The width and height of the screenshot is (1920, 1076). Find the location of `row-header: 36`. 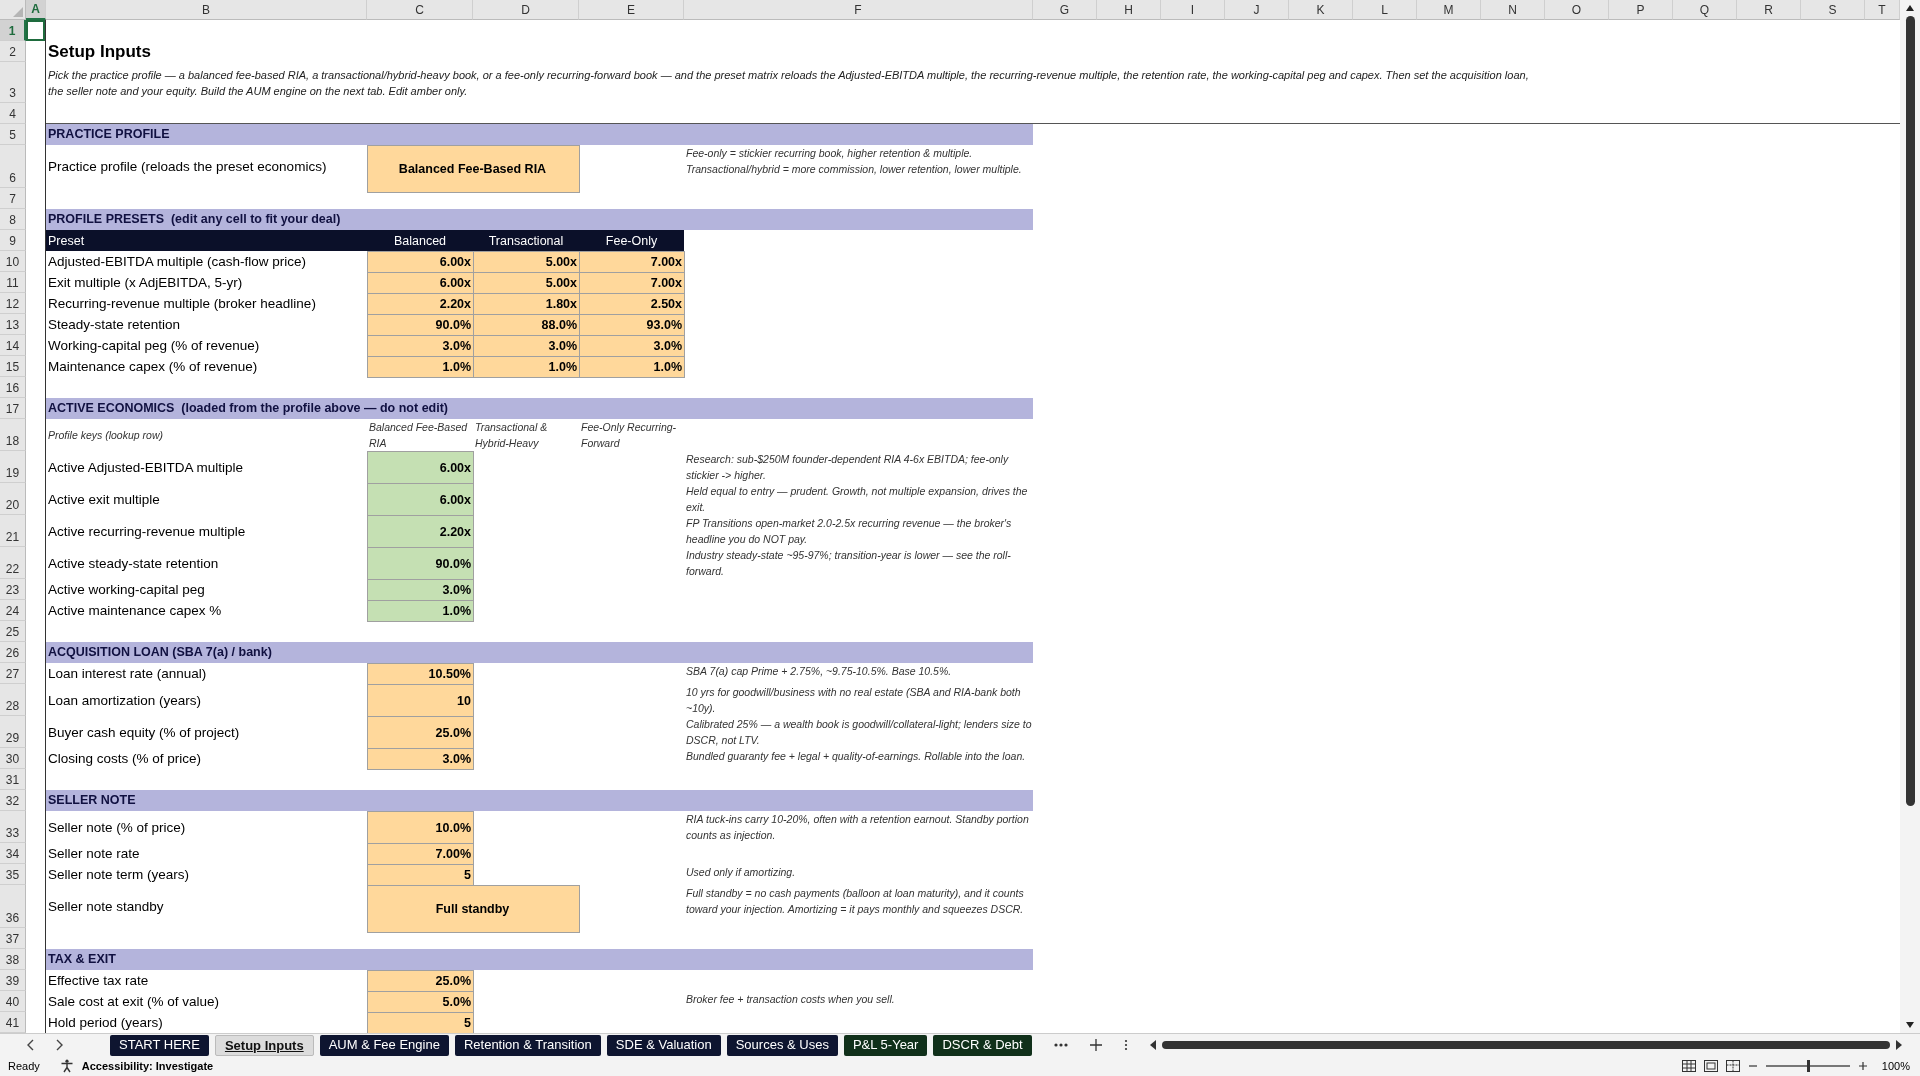

row-header: 36 is located at coordinates (13, 906).